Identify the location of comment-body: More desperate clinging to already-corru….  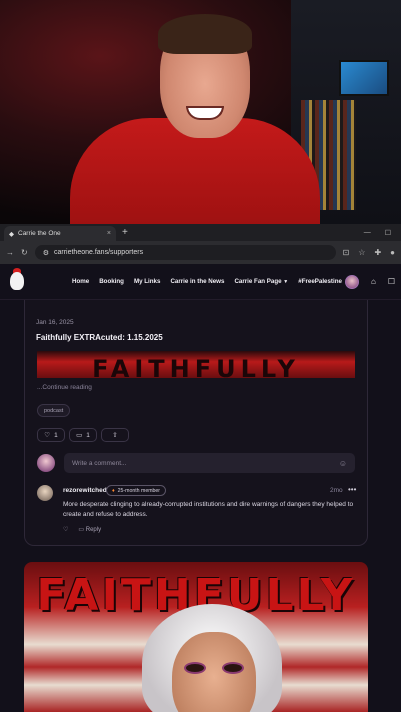
(208, 509).